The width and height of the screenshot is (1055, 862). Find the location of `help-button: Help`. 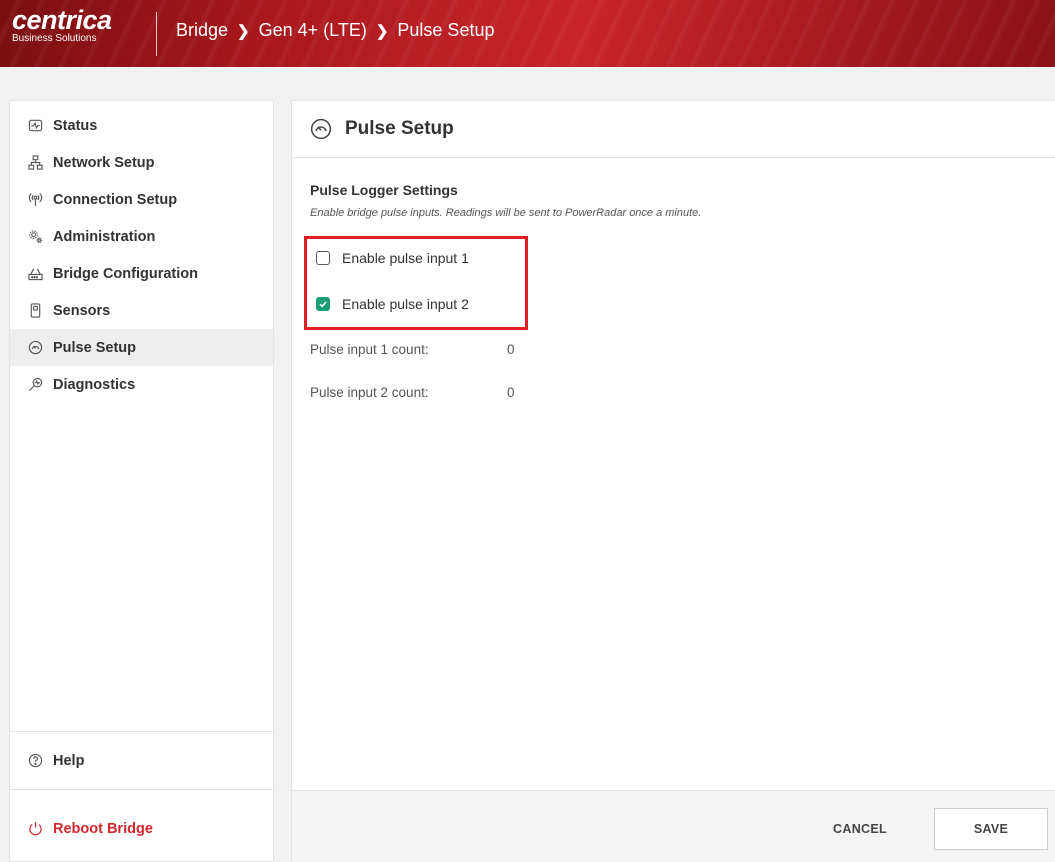

help-button: Help is located at coordinates (141, 760).